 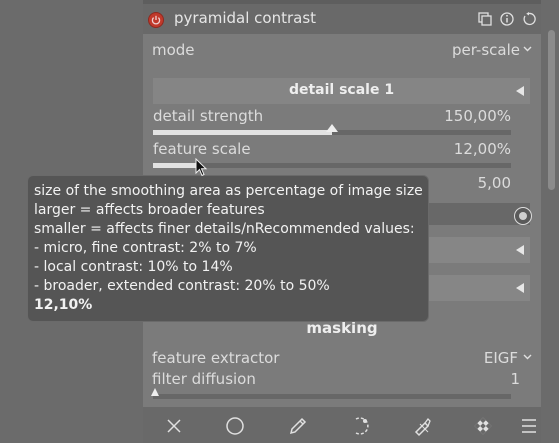 I want to click on circle-icon, so click(x=235, y=426).